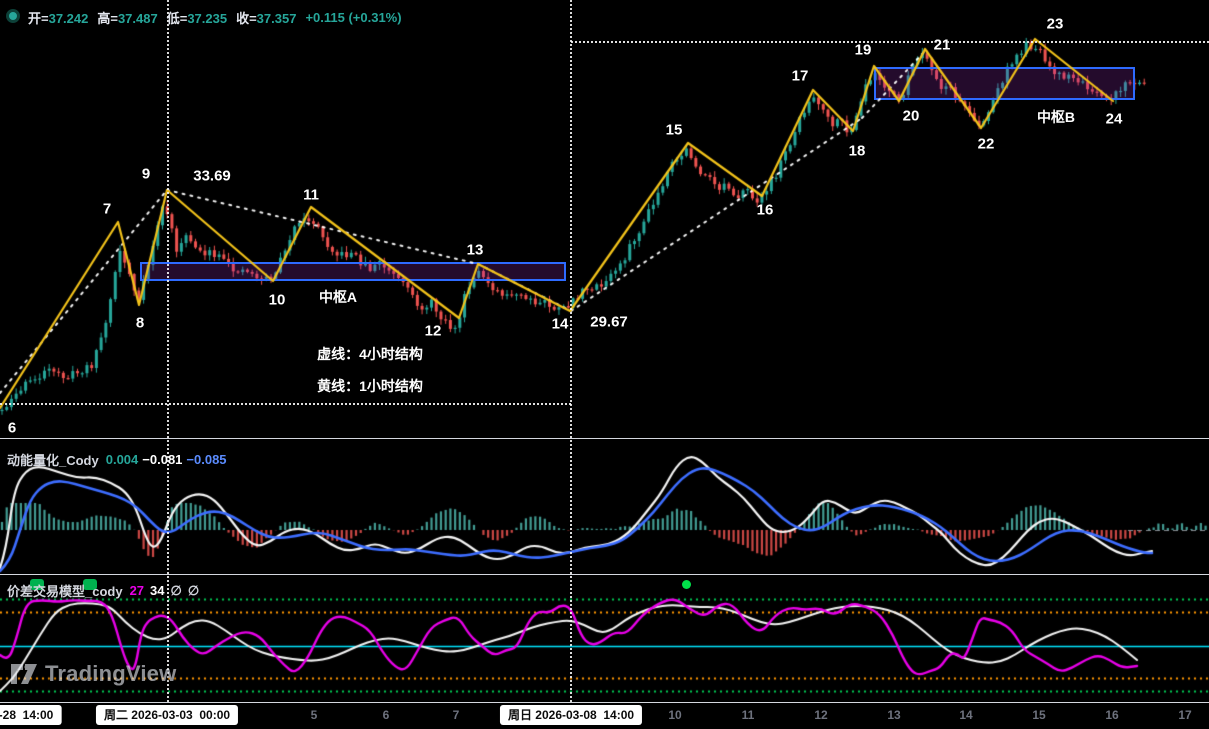 The image size is (1209, 729). I want to click on time-tick-15: 15, so click(1038, 715).